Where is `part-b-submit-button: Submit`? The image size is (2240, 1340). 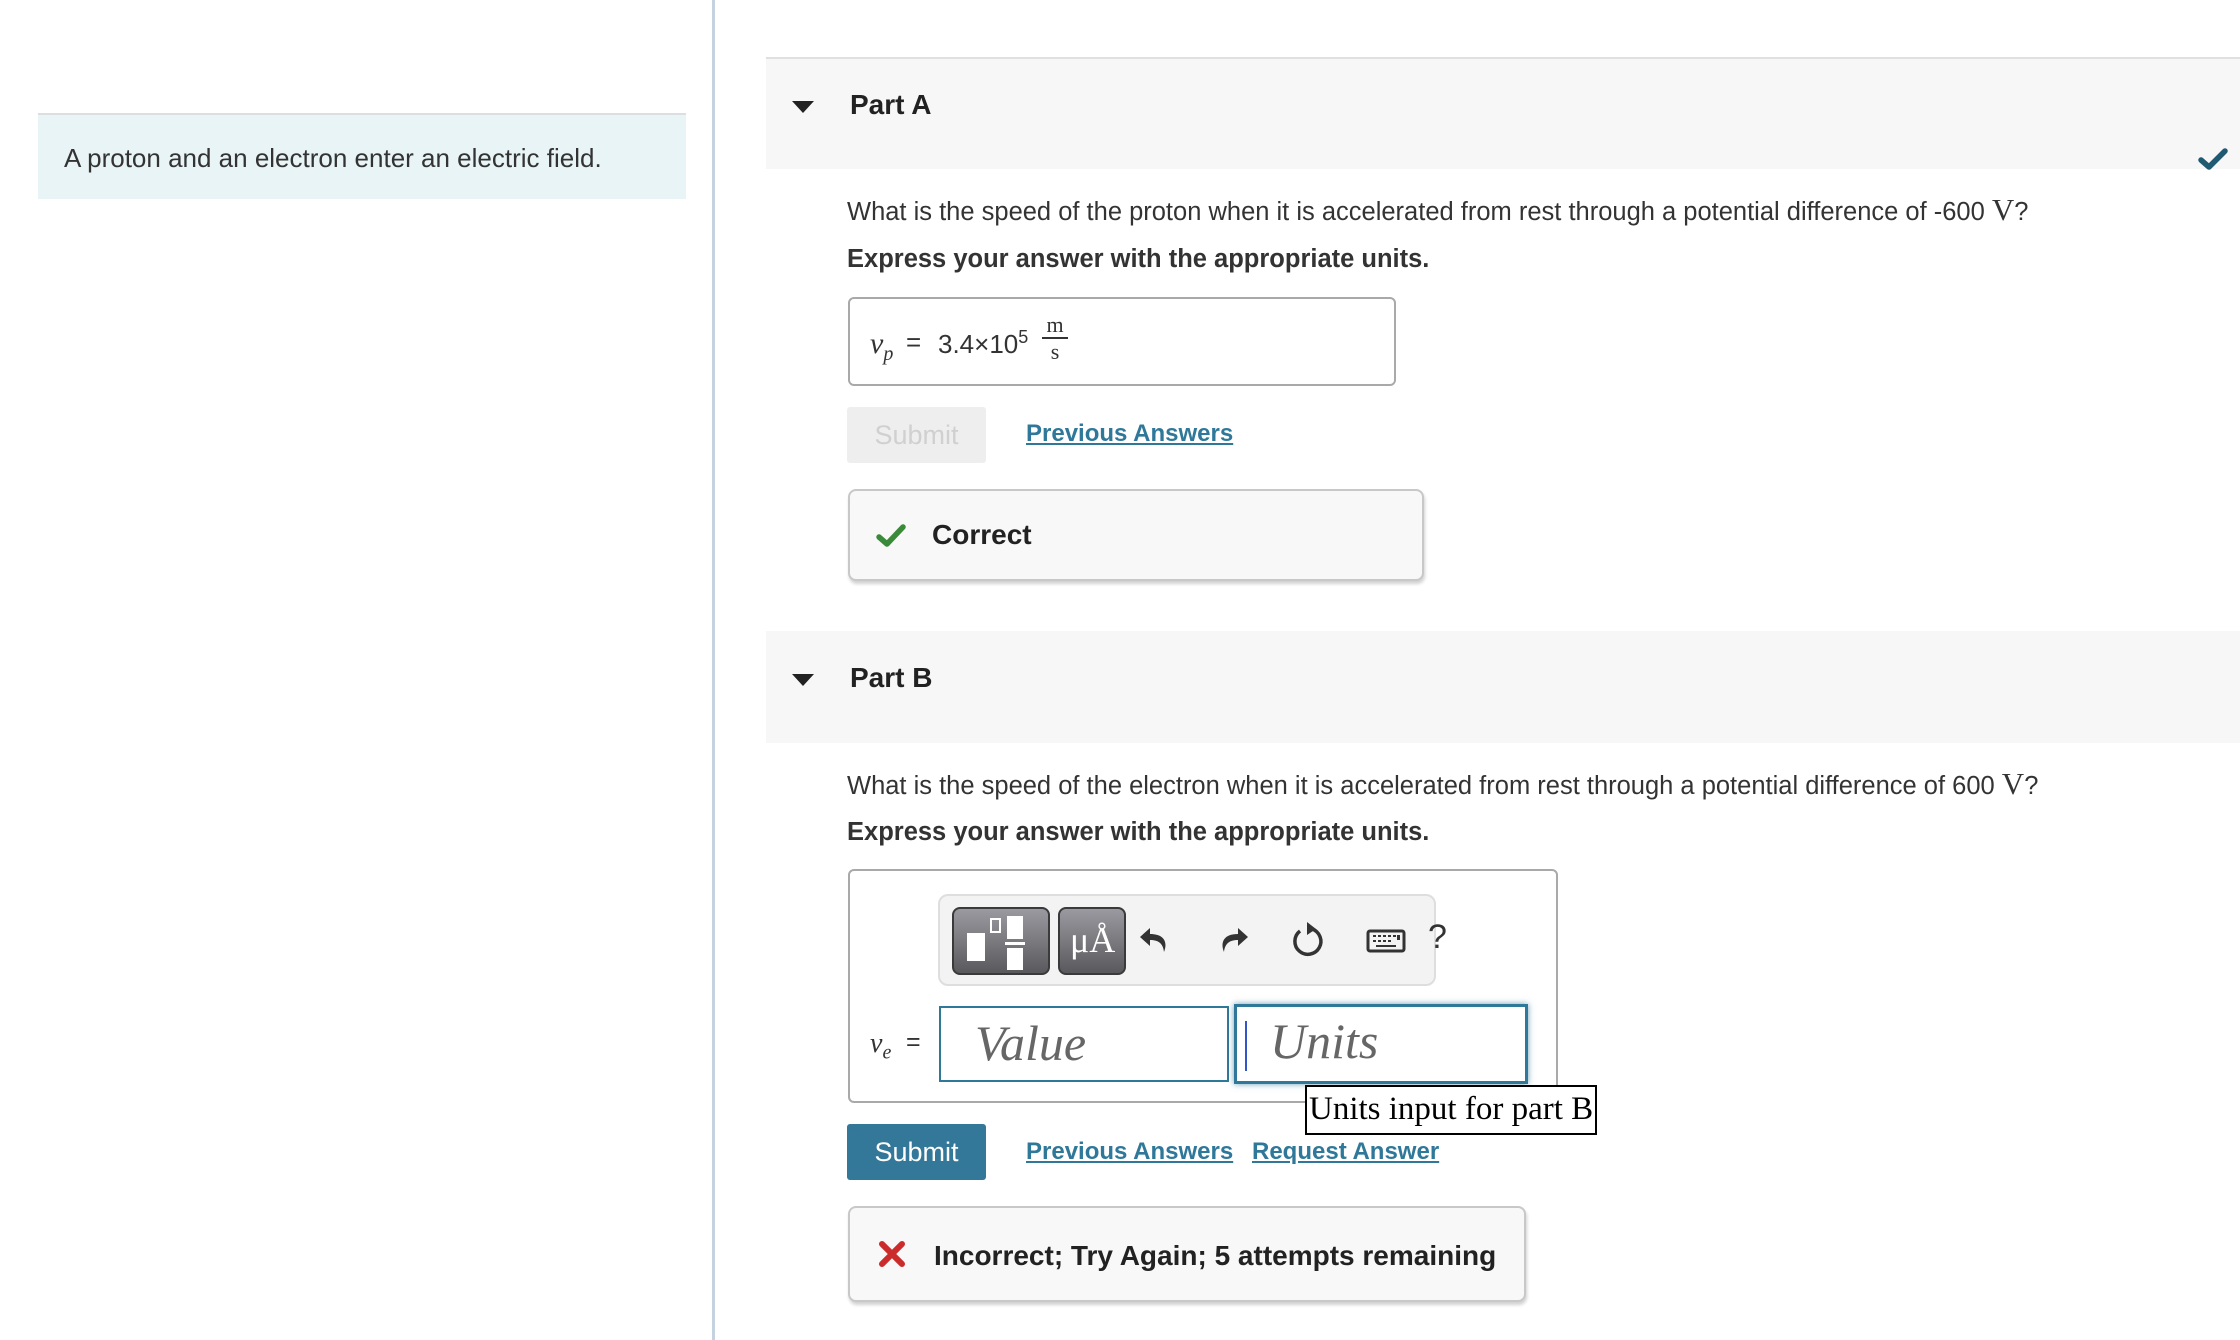
part-b-submit-button: Submit is located at coordinates (916, 1152).